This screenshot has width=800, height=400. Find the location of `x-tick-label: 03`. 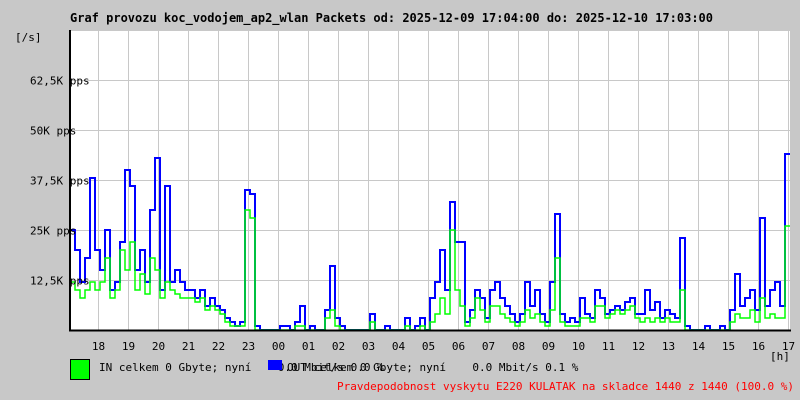

x-tick-label: 03 is located at coordinates (368, 346).